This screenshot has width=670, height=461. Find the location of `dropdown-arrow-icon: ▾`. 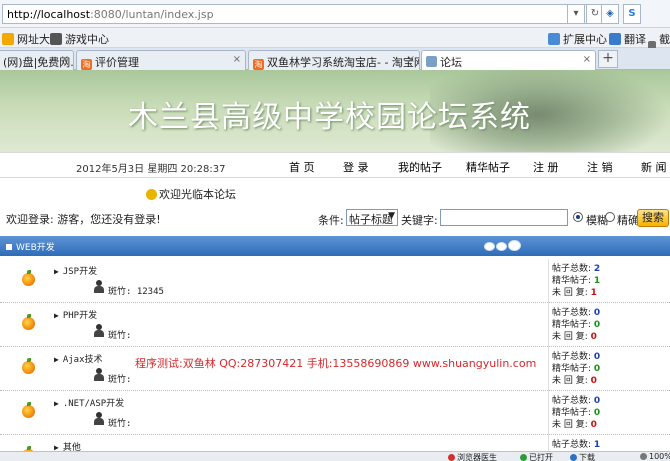

dropdown-arrow-icon: ▾ is located at coordinates (576, 14).